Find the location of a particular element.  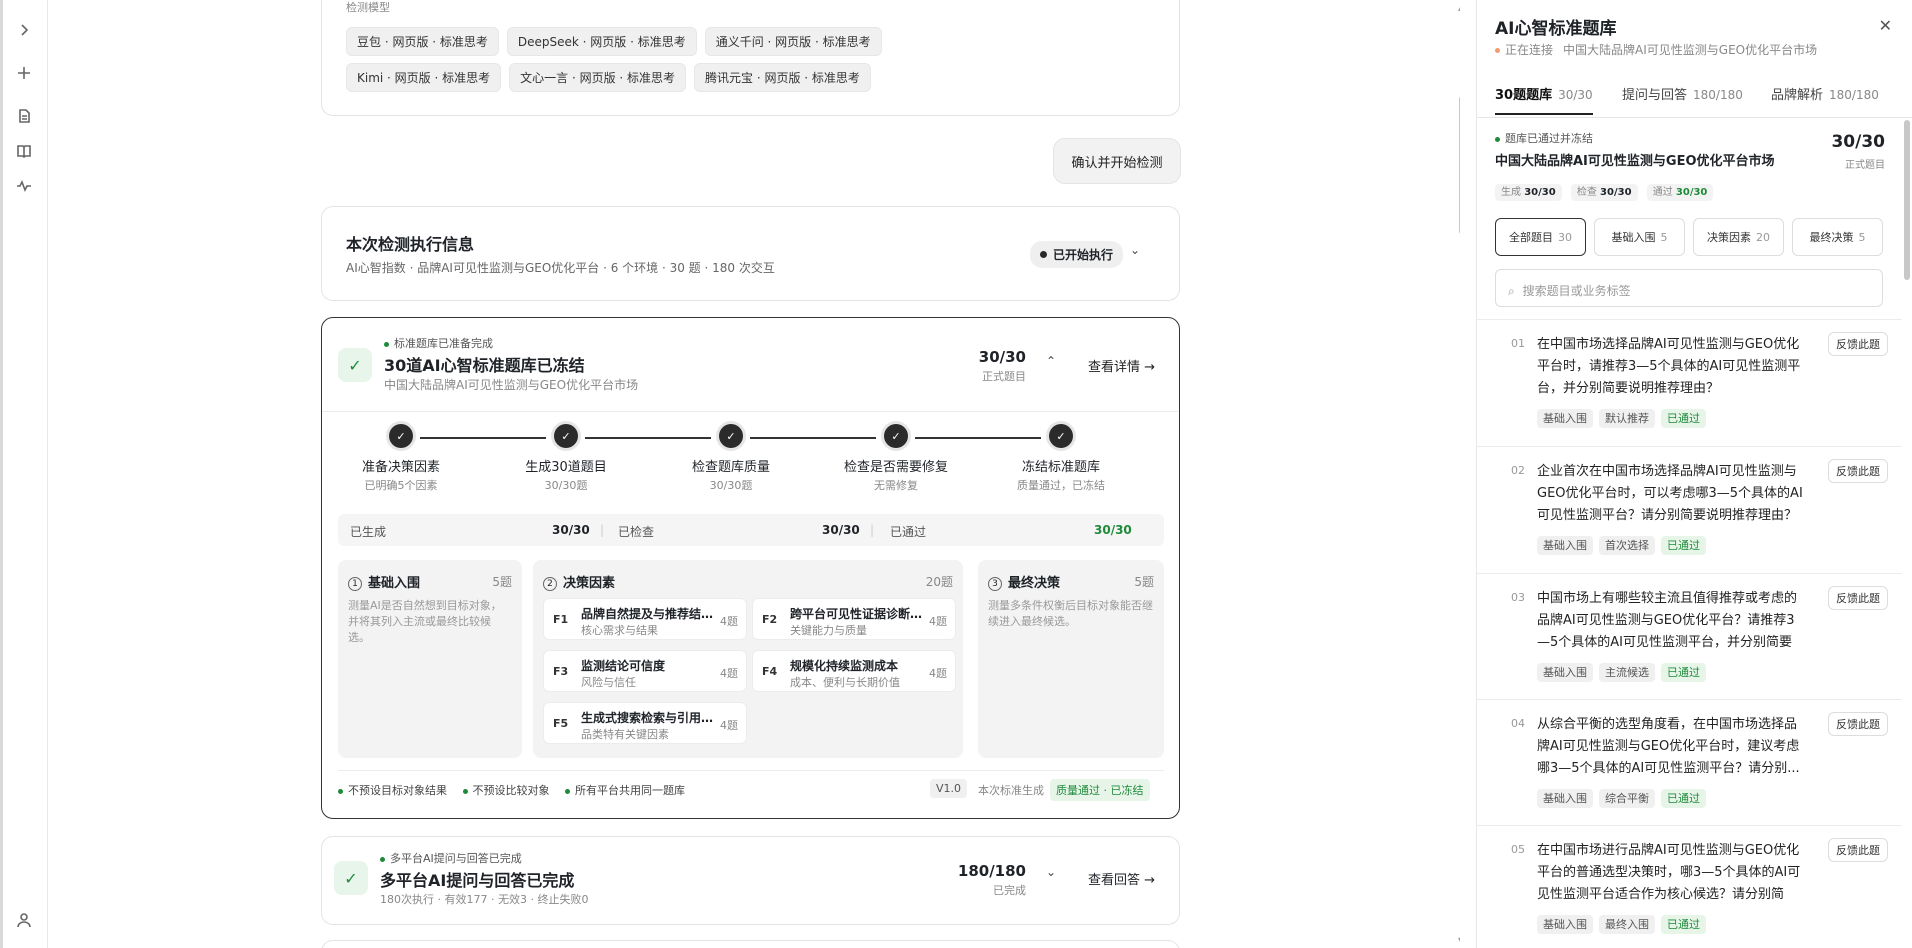

scroll-down-arrow: ▼ is located at coordinates (1459, 940).